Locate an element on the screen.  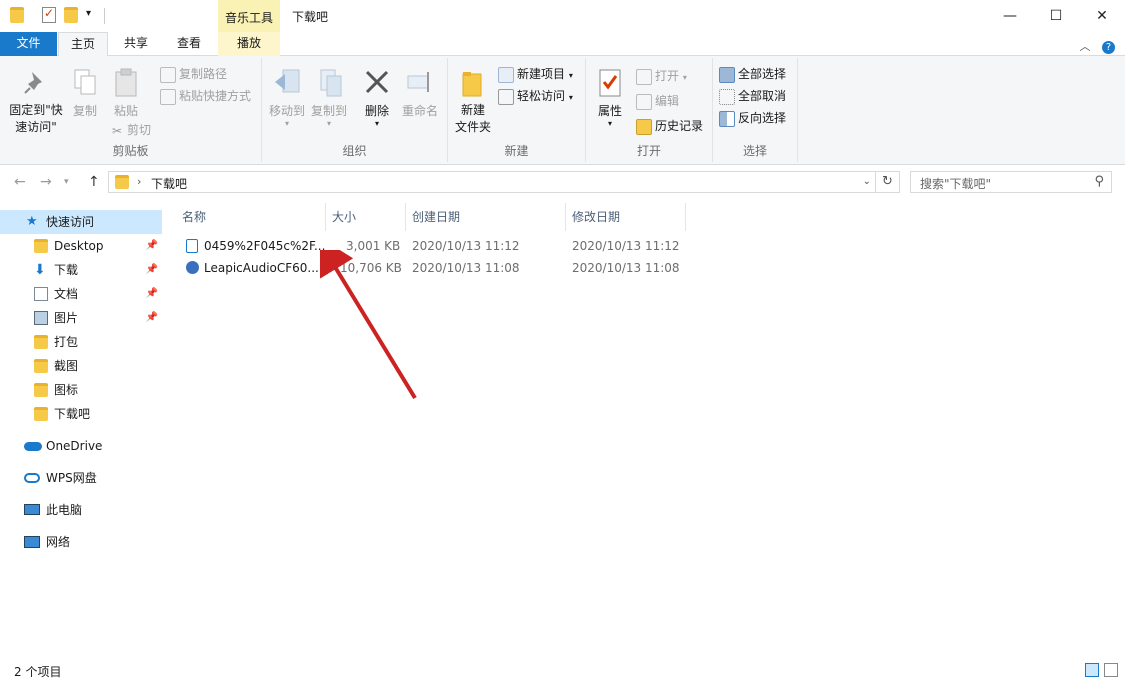
copy-to-label: 复制到 is located at coordinates (328, 111).